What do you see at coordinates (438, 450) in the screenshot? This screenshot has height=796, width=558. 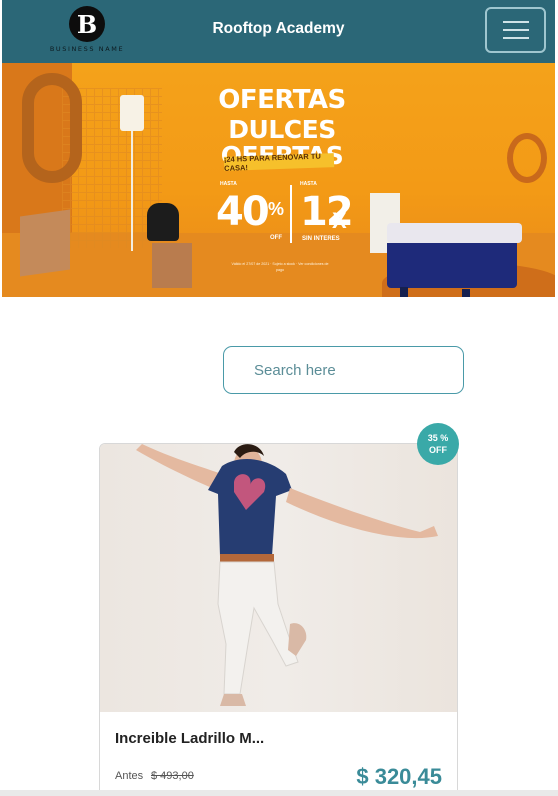 I see `discount-badge-off: OFF` at bounding box center [438, 450].